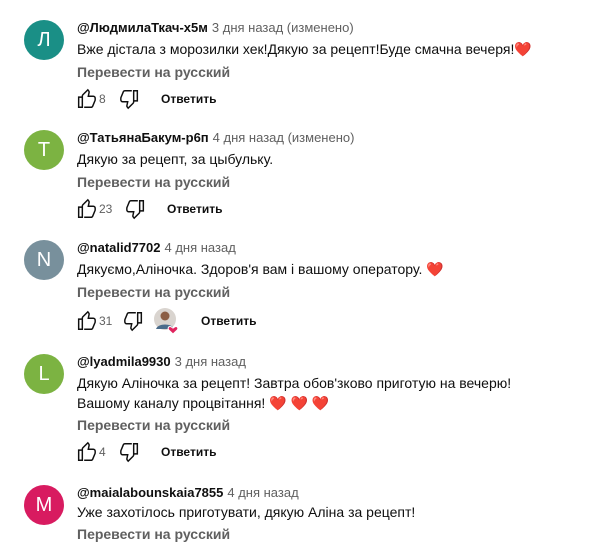  Describe the element at coordinates (143, 137) in the screenshot. I see `comment-author: @ТатьянаБакум-р6п` at that location.